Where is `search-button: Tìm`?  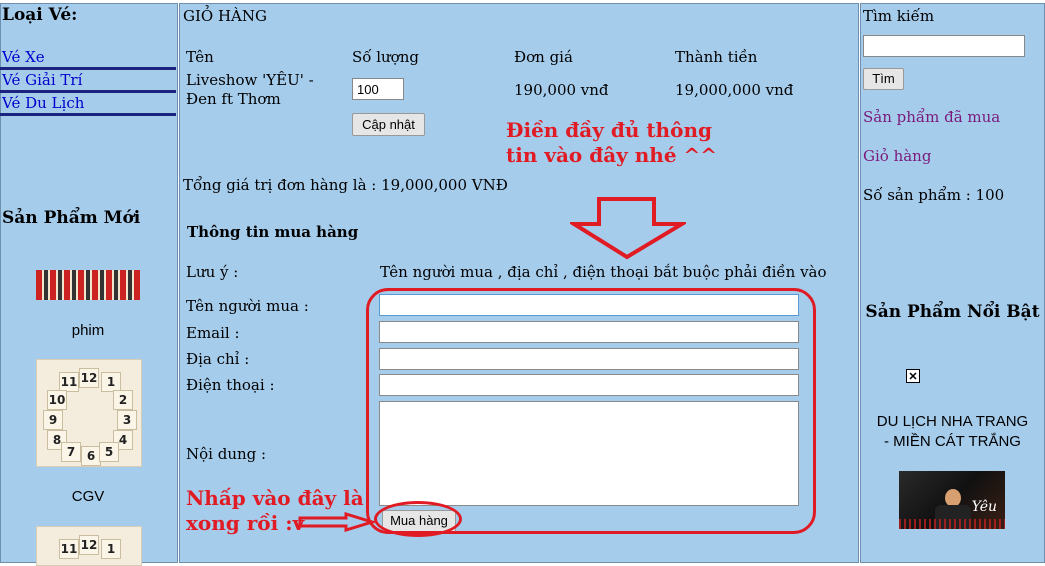 search-button: Tìm is located at coordinates (883, 79).